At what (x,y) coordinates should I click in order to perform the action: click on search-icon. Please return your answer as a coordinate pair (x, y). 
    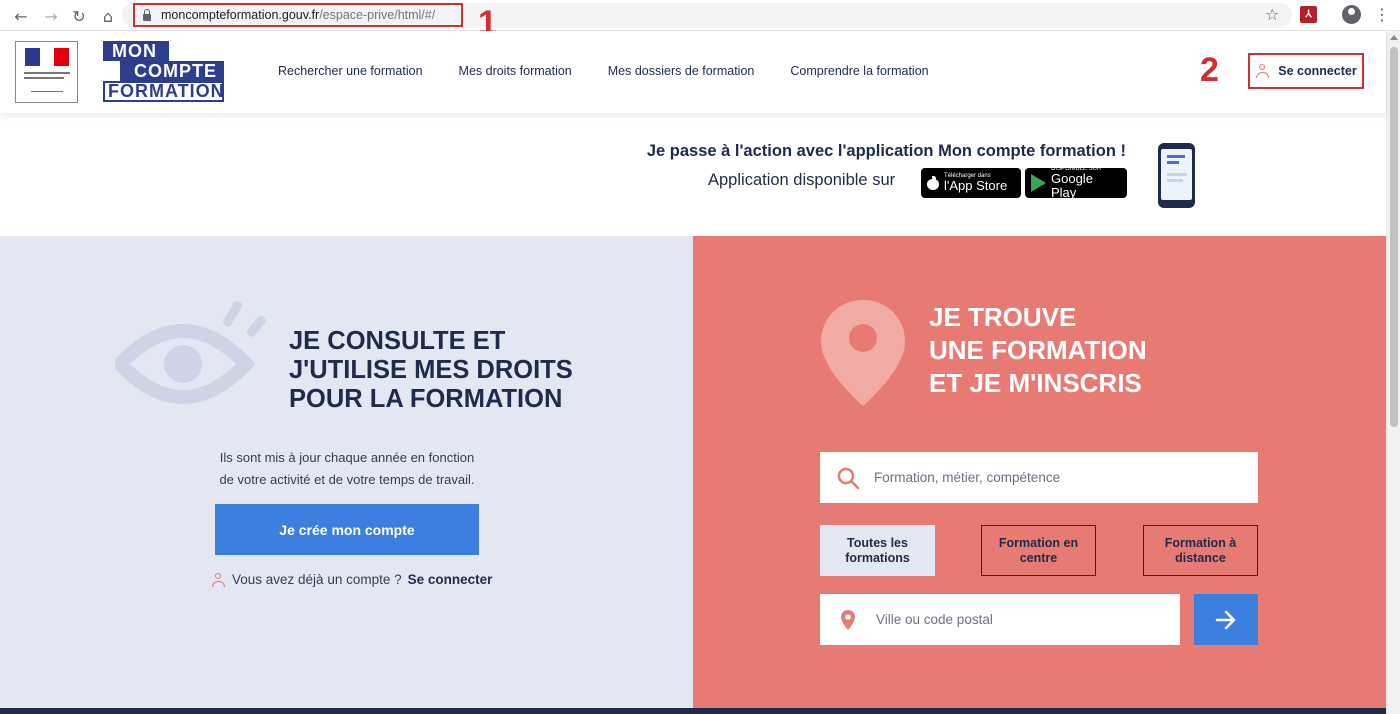
    Looking at the image, I should click on (848, 478).